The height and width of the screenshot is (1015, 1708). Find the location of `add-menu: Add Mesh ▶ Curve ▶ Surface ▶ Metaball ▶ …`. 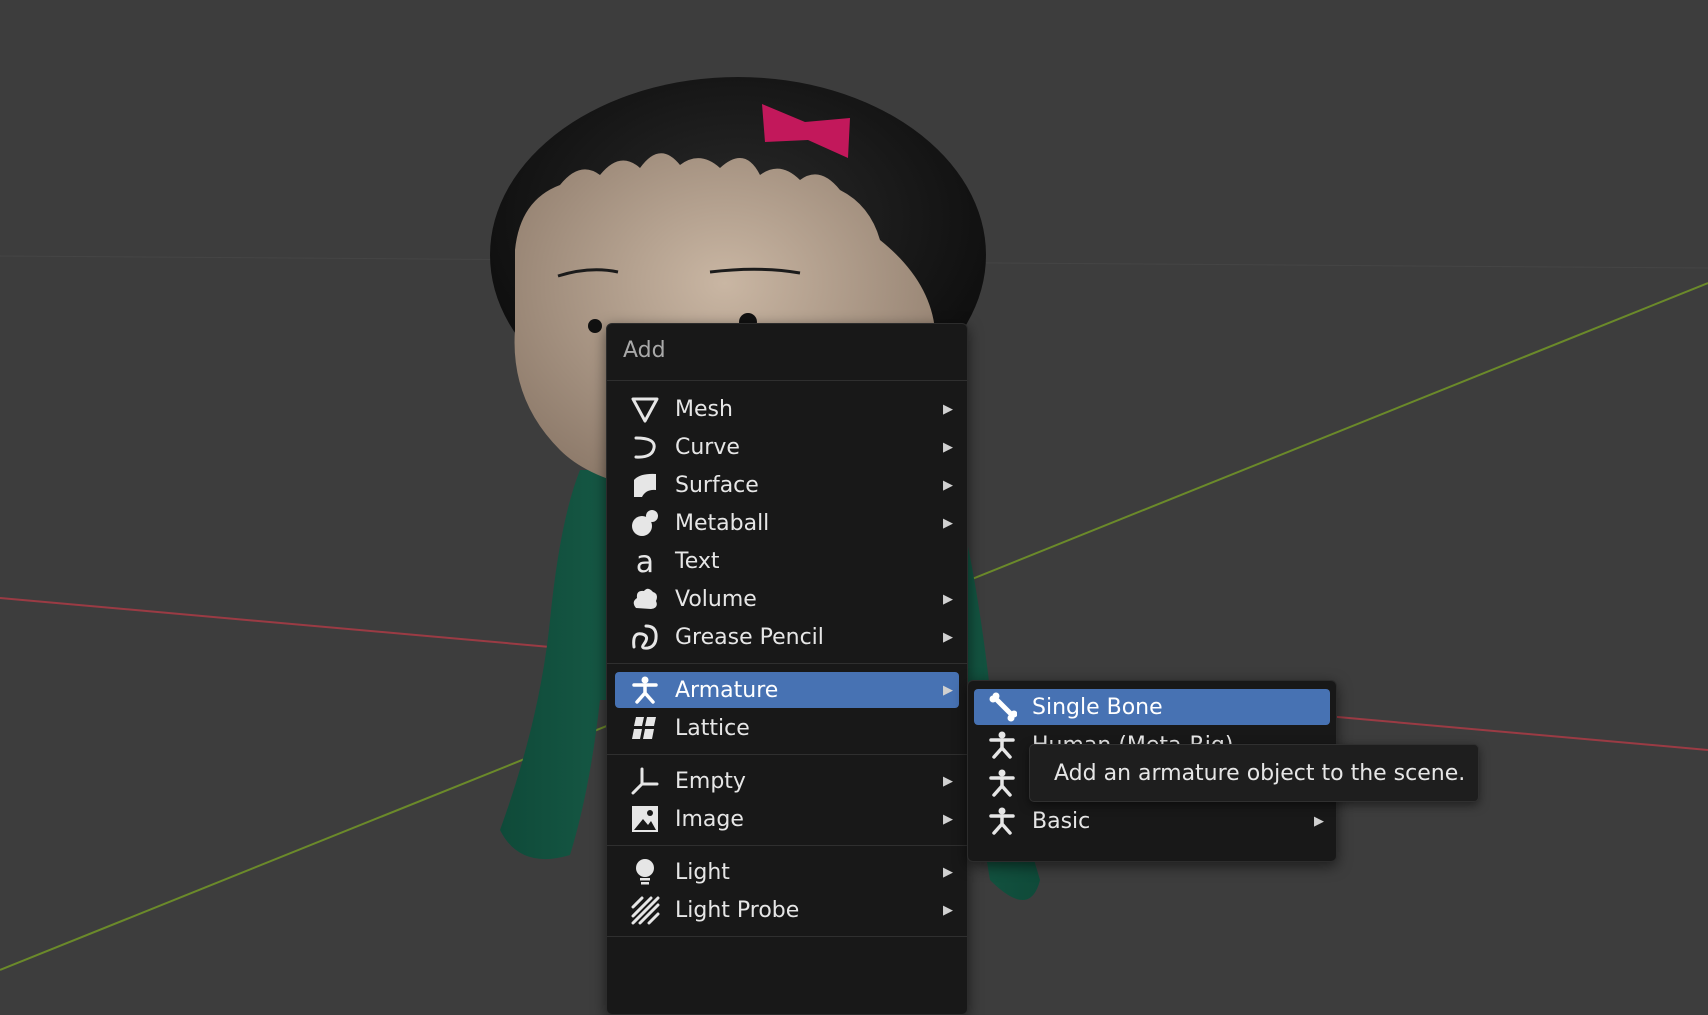

add-menu: Add Mesh ▶ Curve ▶ Surface ▶ Metaball ▶ … is located at coordinates (787, 669).